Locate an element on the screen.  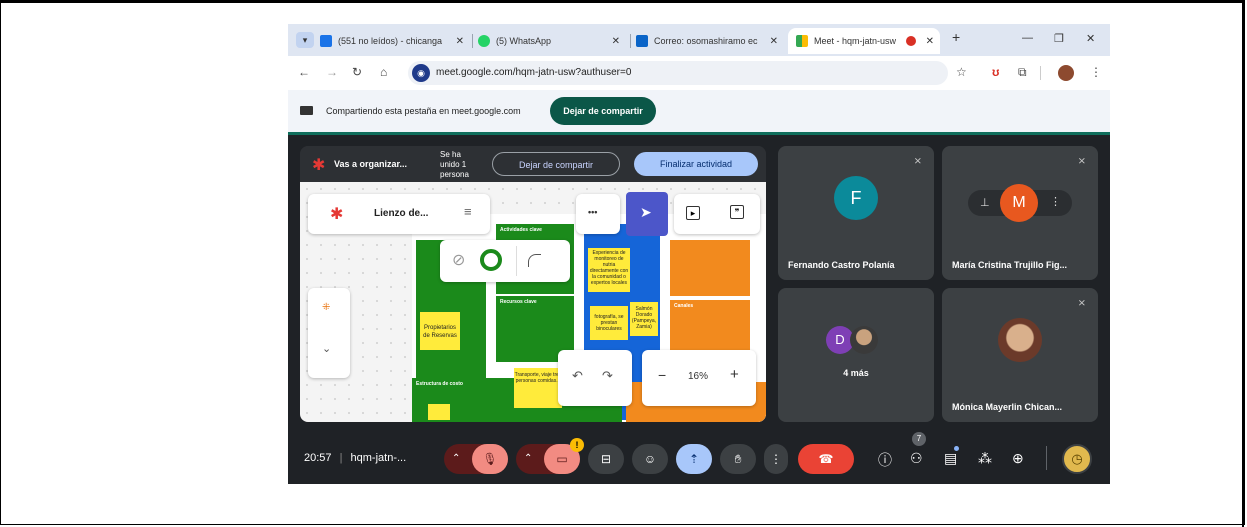
menu-hamburger-icon: ≡ is located at coordinates (468, 211).